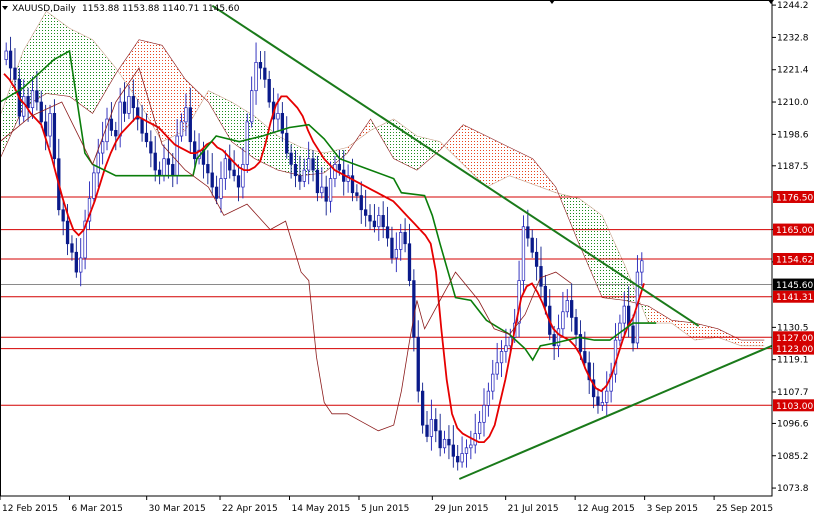 The image size is (814, 516). Describe the element at coordinates (771, 2) in the screenshot. I see `scale-marker-icon` at that location.